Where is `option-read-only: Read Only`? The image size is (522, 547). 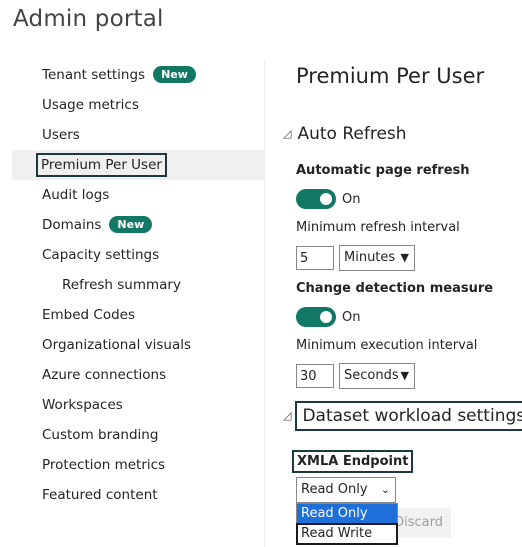 option-read-only: Read Only is located at coordinates (347, 514).